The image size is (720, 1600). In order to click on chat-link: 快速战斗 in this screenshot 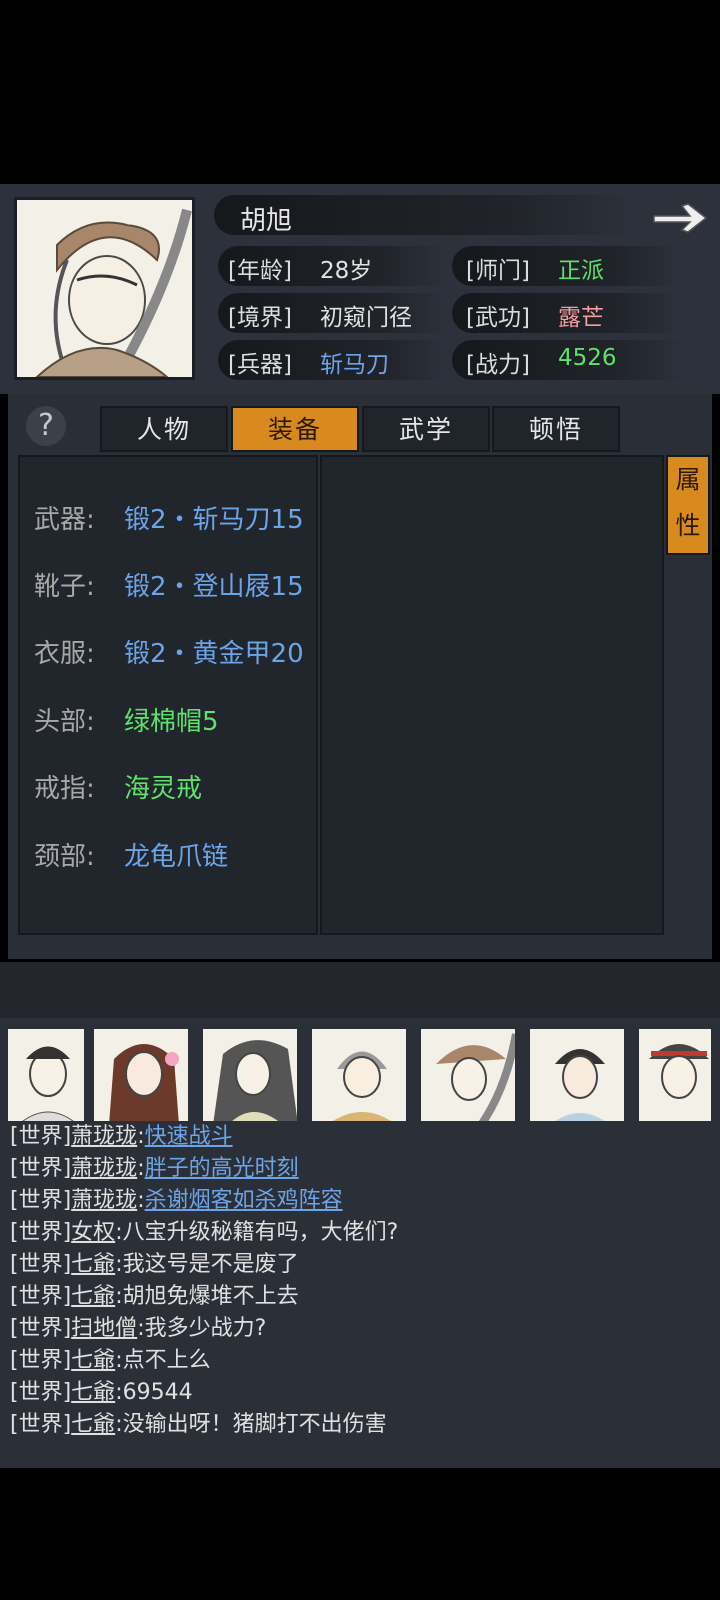, I will do `click(189, 1136)`.